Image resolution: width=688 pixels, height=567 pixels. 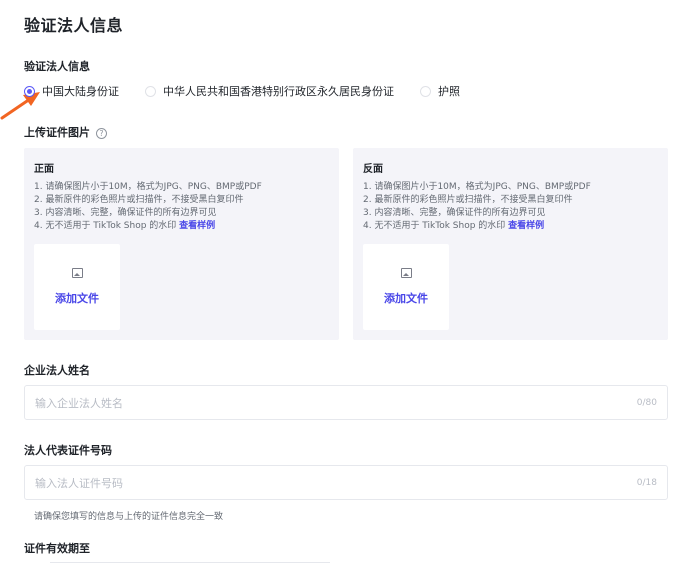 What do you see at coordinates (646, 402) in the screenshot?
I see `legal-name-char-count: 0/80` at bounding box center [646, 402].